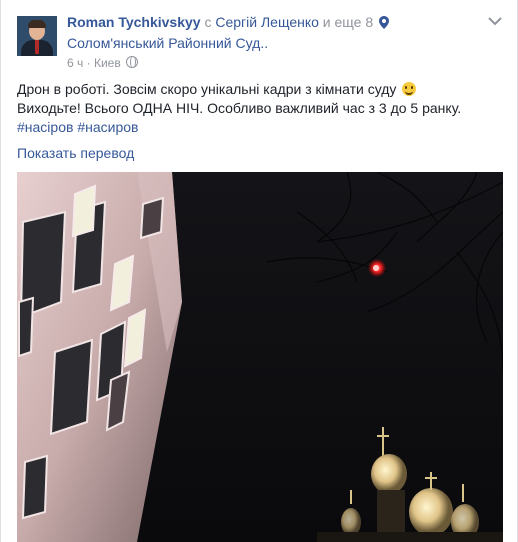 This screenshot has width=518, height=542. Describe the element at coordinates (384, 24) in the screenshot. I see `map-pin-icon` at that location.